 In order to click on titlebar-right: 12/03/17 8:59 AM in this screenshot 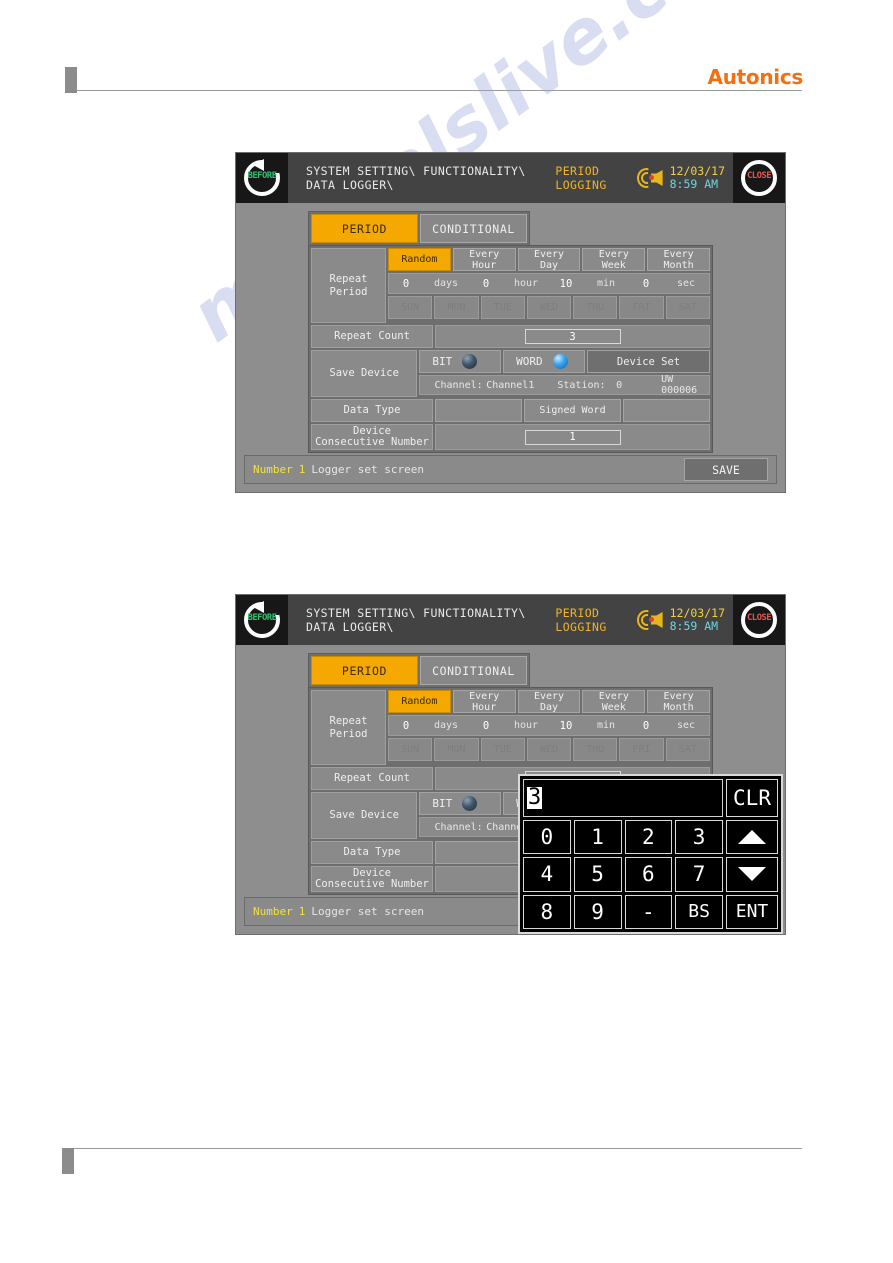, I will do `click(684, 178)`.